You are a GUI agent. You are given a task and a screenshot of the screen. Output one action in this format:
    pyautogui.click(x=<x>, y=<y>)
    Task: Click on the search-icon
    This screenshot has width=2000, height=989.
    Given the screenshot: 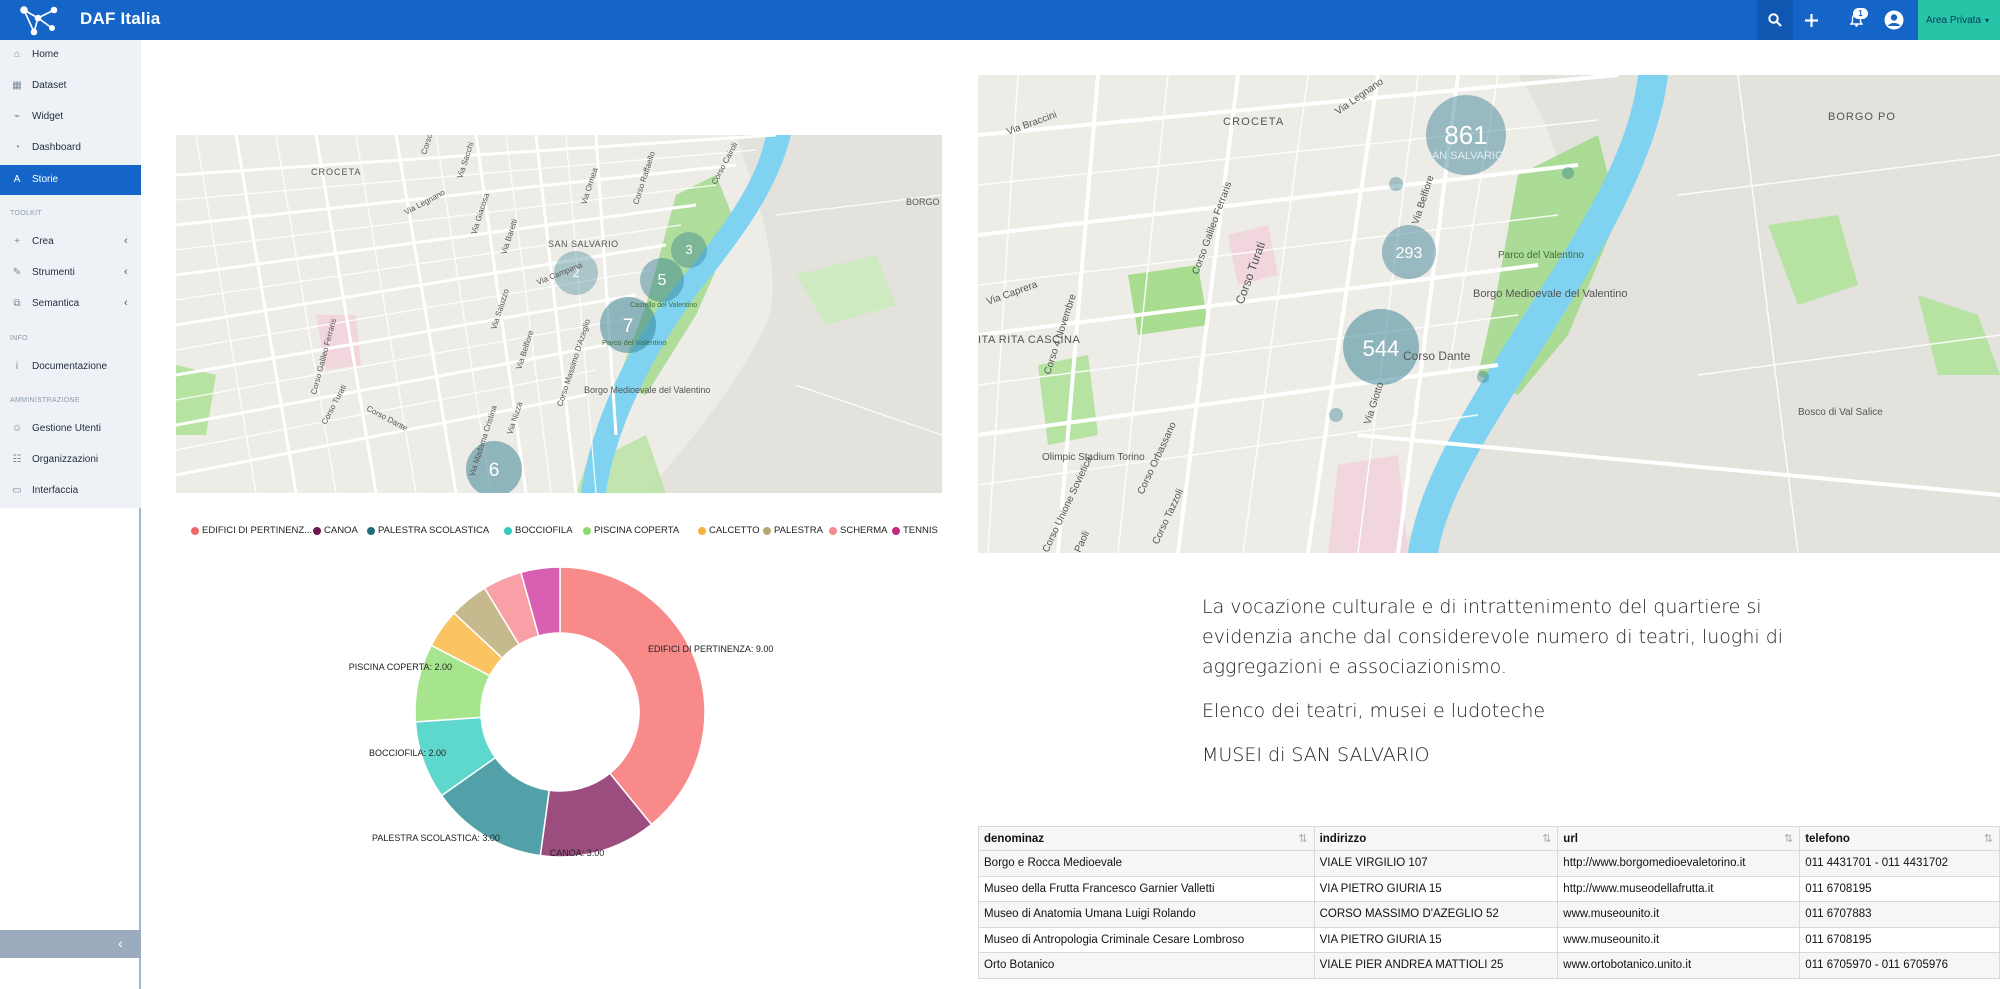 What is the action you would take?
    pyautogui.click(x=1775, y=20)
    